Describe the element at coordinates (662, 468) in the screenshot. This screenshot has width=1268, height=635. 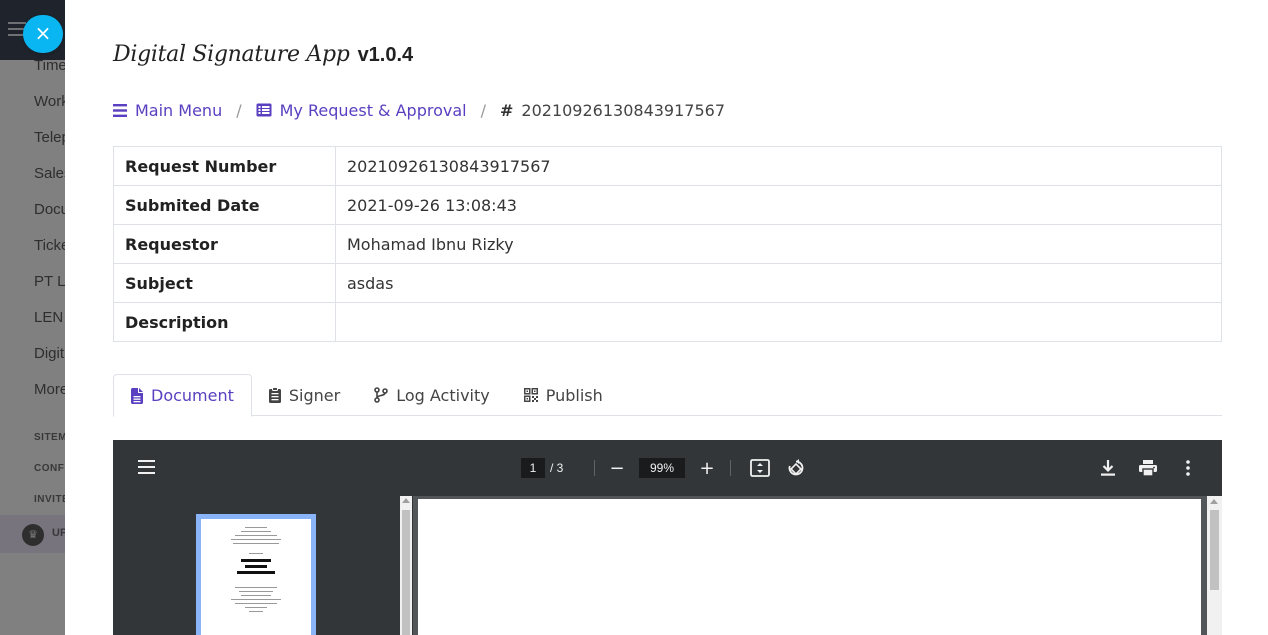
I see `pdf-zoom-input: 99%` at that location.